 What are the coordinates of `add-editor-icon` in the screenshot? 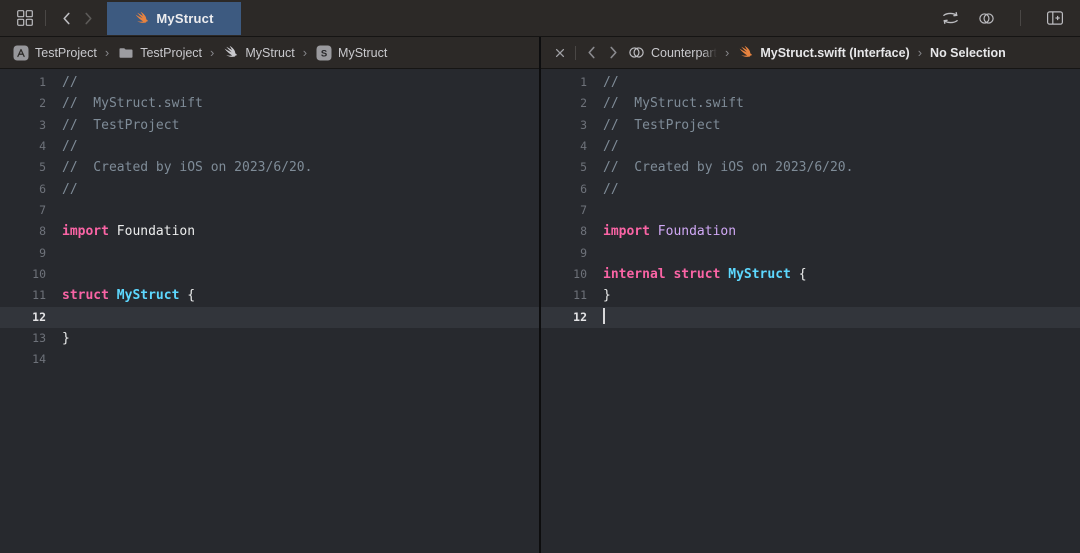 It's located at (1055, 18).